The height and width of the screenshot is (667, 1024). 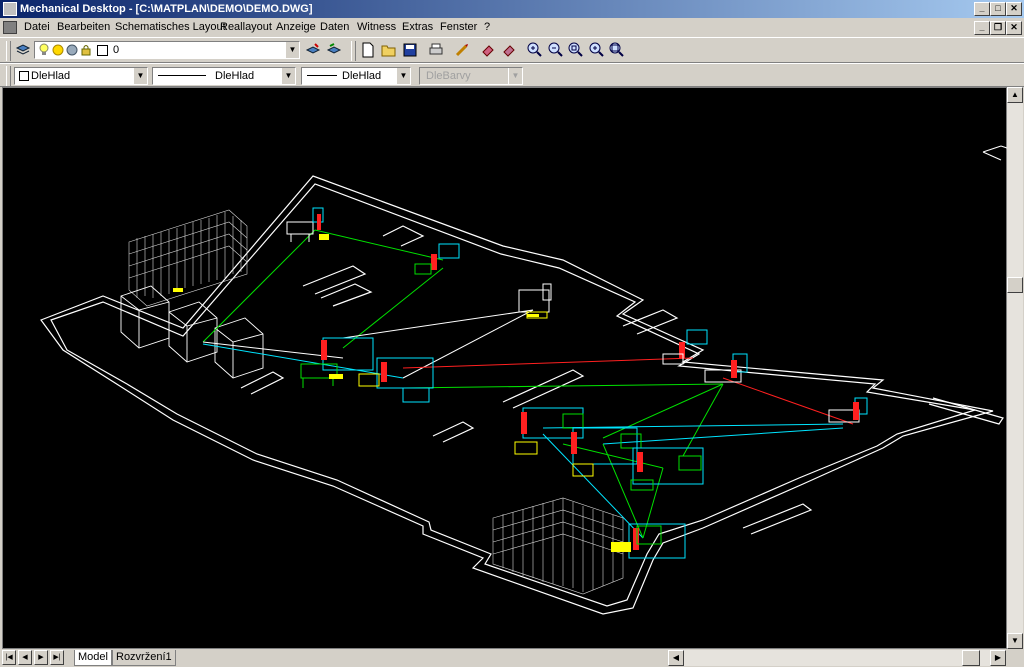 I want to click on menu-anzeige: Anzeige, so click(x=296, y=27).